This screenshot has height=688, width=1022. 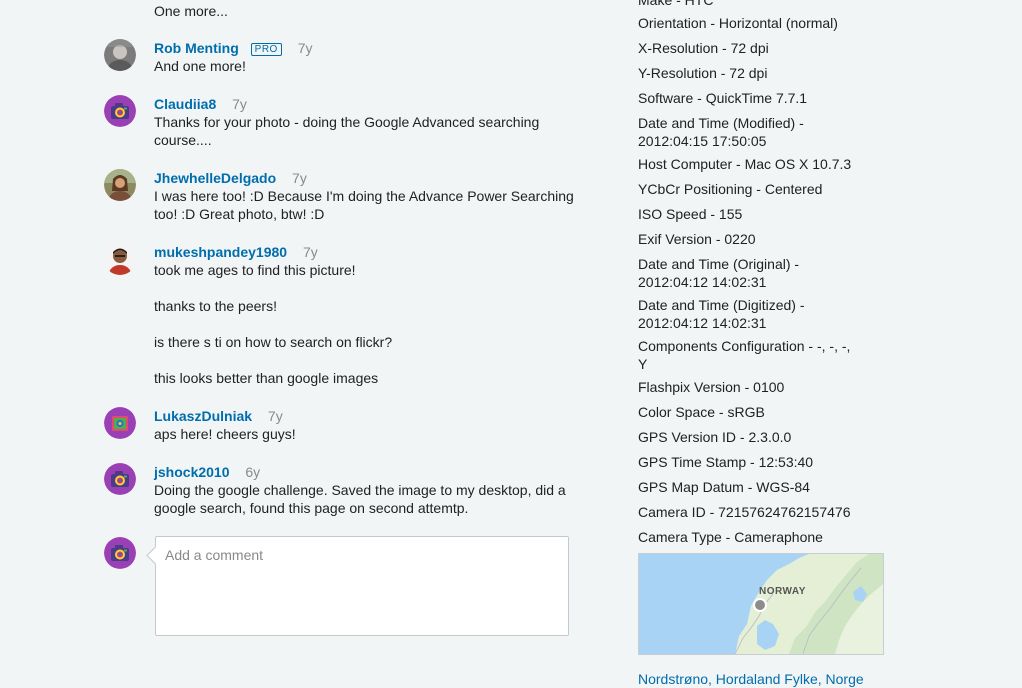 What do you see at coordinates (738, 23) in the screenshot?
I see `exif-item: Orientation - Horizontal (normal)` at bounding box center [738, 23].